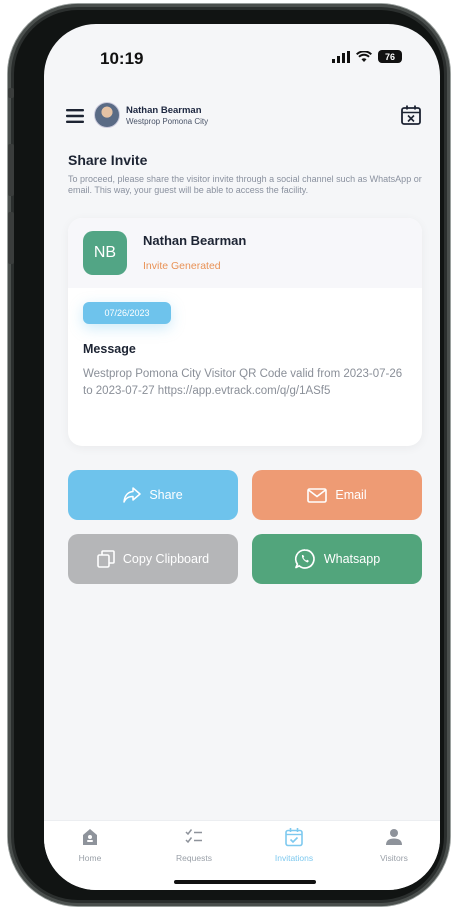 The image size is (458, 910). What do you see at coordinates (166, 559) in the screenshot?
I see `copy-button-label: Copy Clipboard` at bounding box center [166, 559].